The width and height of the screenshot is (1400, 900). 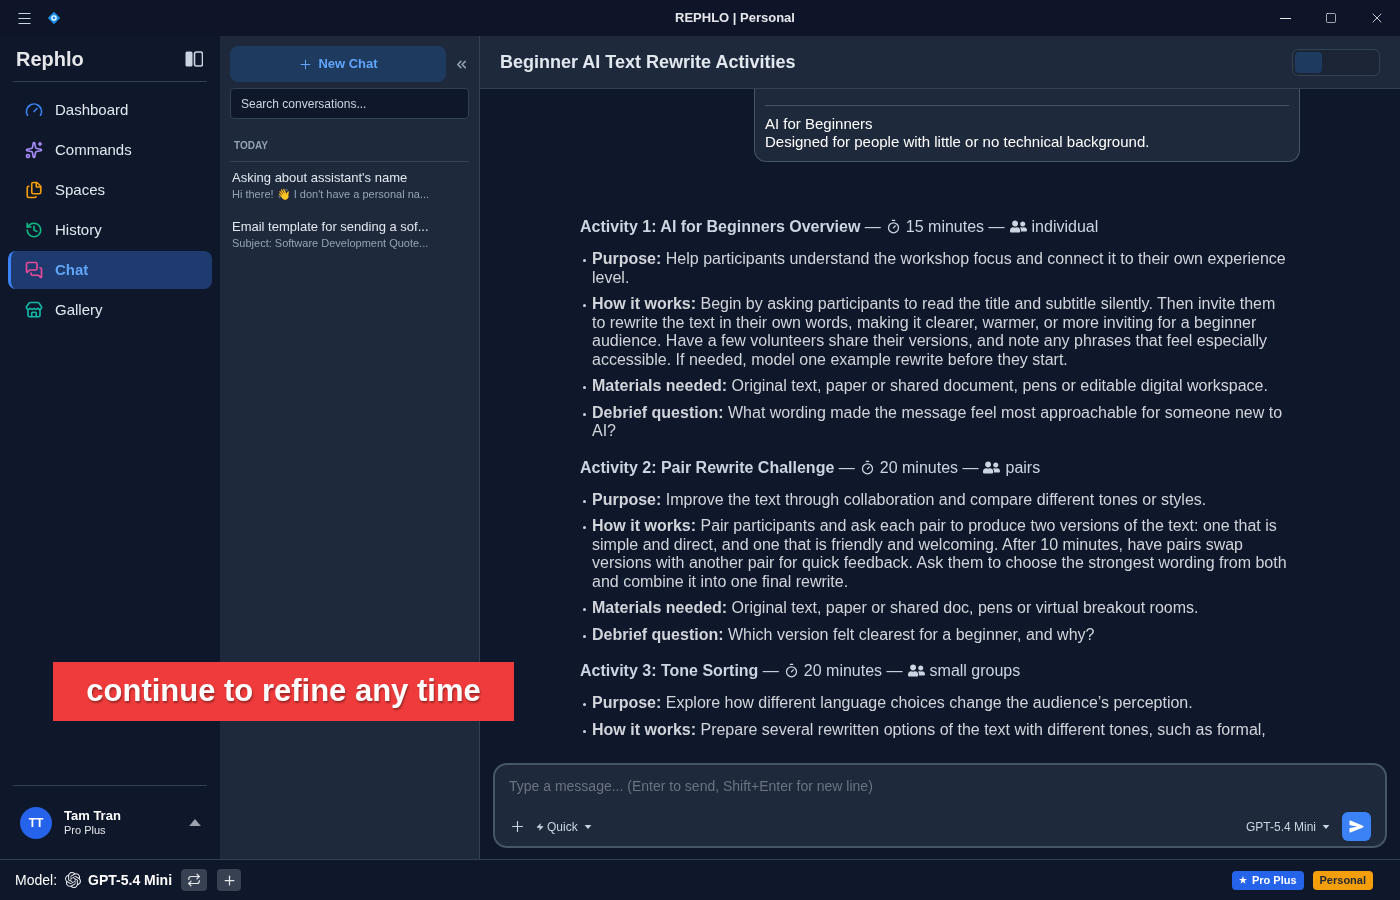 What do you see at coordinates (940, 554) in the screenshot?
I see `activity-point: How it works: Pair participants and ask each pair to produce two versions of the text: one that is simple and direct, and one that is friendly and welcoming. After 10 minutes, have pairs swap versions with another pair for quick feedback. Ask them to choose the strongest wording from both and combine it into one final rewrite.` at bounding box center [940, 554].